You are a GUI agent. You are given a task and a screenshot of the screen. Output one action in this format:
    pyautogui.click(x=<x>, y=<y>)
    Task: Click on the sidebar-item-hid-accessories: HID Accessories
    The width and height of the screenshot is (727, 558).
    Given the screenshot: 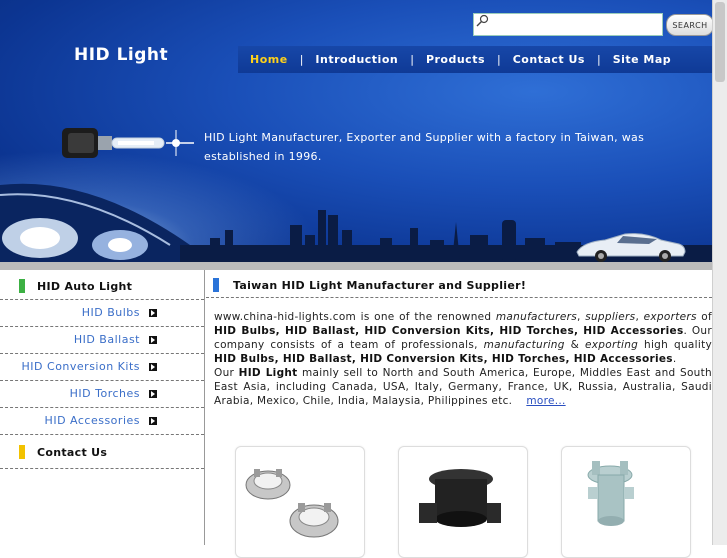 What is the action you would take?
    pyautogui.click(x=102, y=421)
    